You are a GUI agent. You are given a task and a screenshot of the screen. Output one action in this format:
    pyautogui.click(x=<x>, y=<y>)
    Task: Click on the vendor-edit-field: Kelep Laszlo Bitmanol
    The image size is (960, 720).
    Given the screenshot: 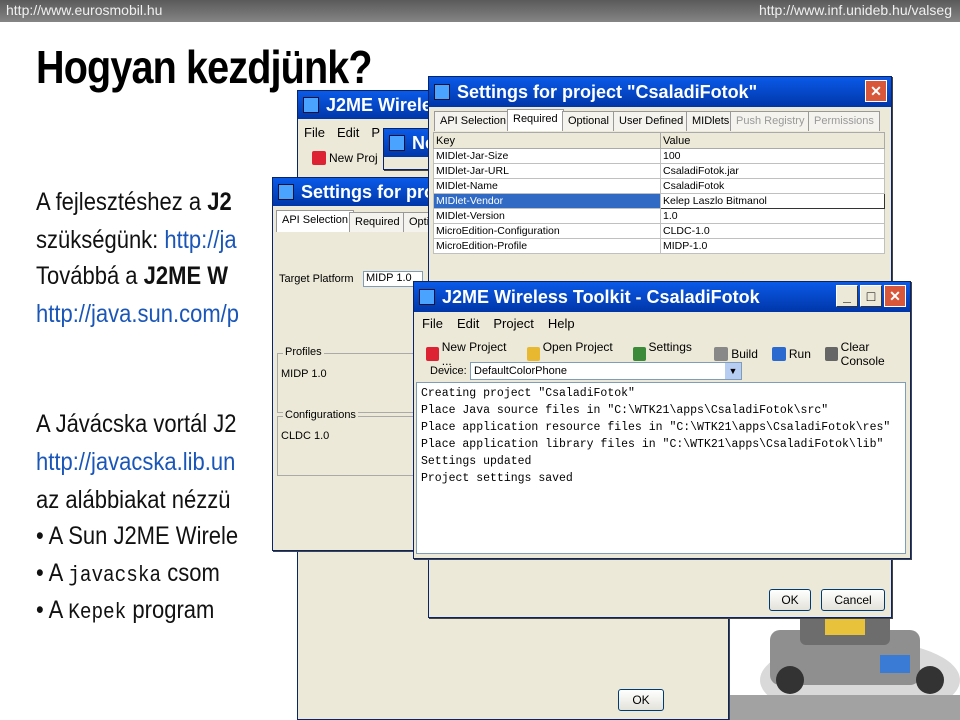 What is the action you would take?
    pyautogui.click(x=772, y=201)
    